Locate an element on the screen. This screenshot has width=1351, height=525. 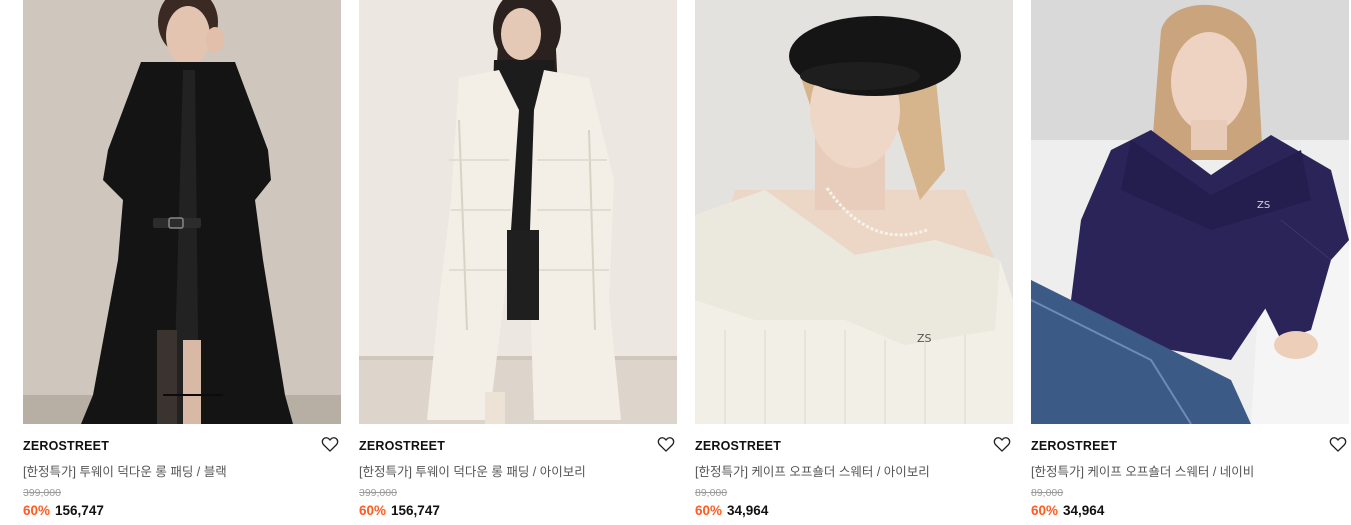
product-name: [한정특가] 투웨이 덕다운 롱 패딩 / 블랙 is located at coordinates (125, 470).